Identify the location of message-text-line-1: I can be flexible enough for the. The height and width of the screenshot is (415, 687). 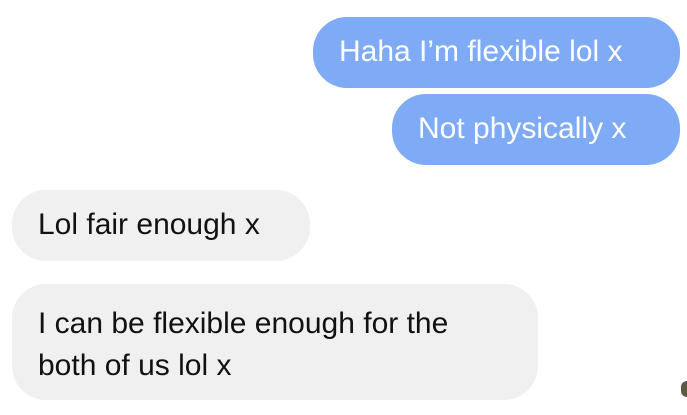
(243, 323).